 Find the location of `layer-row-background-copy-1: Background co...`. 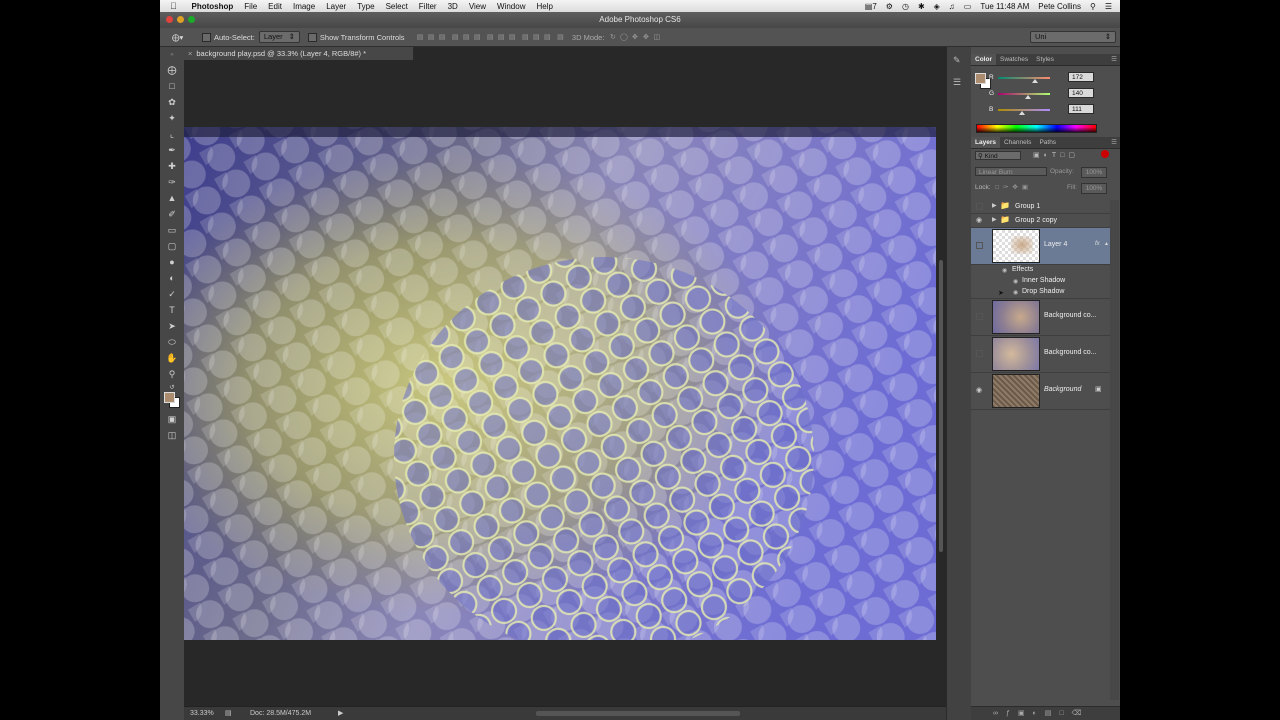

layer-row-background-copy-1: Background co... is located at coordinates (1040, 317).